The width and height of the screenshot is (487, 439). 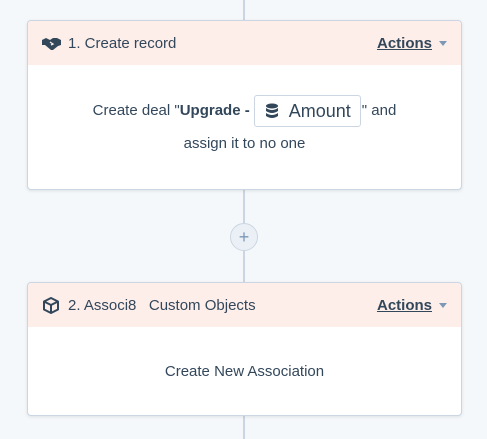 I want to click on connector-line-bottom, so click(x=244, y=427).